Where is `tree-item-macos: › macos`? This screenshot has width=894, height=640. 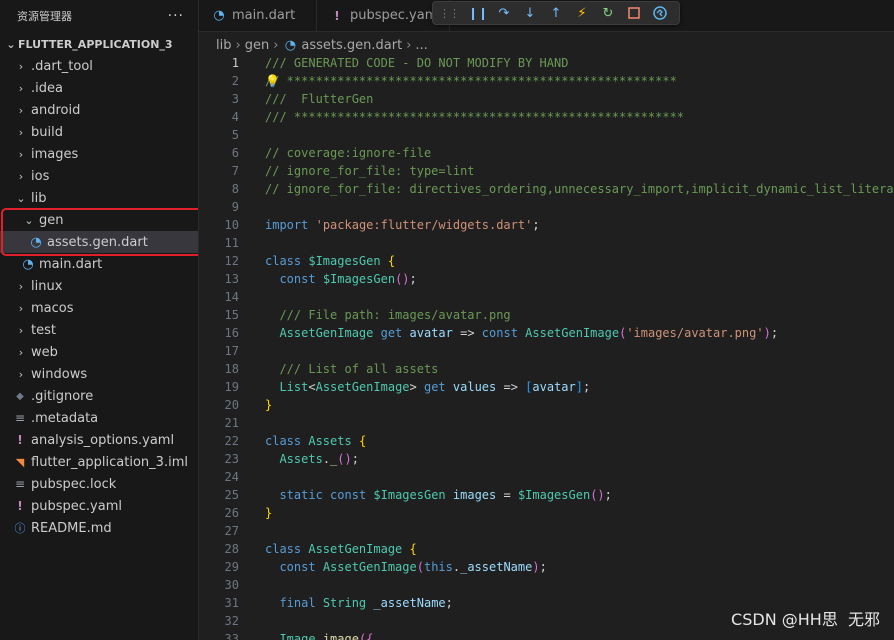 tree-item-macos: › macos is located at coordinates (99, 308).